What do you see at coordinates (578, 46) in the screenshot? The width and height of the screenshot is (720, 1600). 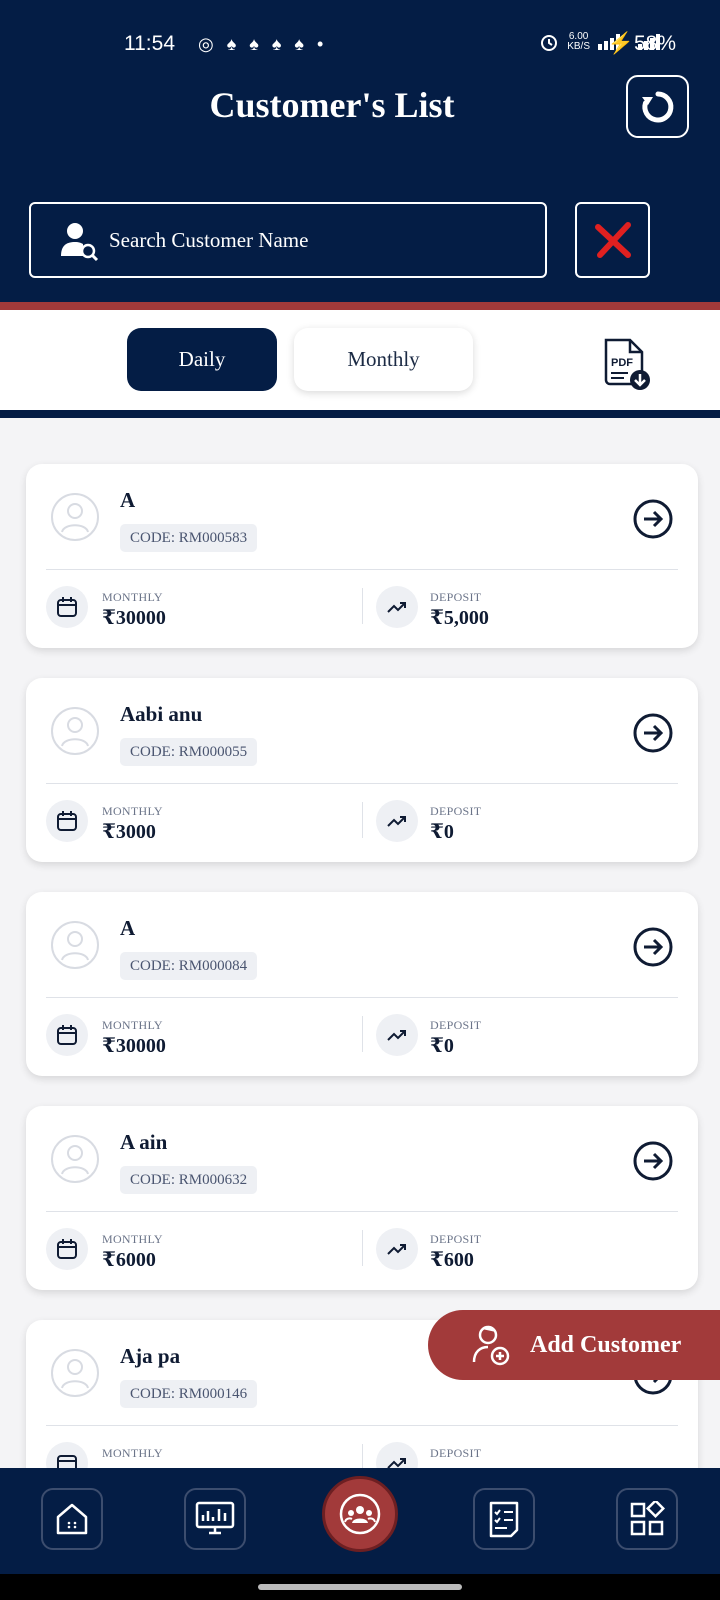 I see `network-speed-unit: KB/S` at bounding box center [578, 46].